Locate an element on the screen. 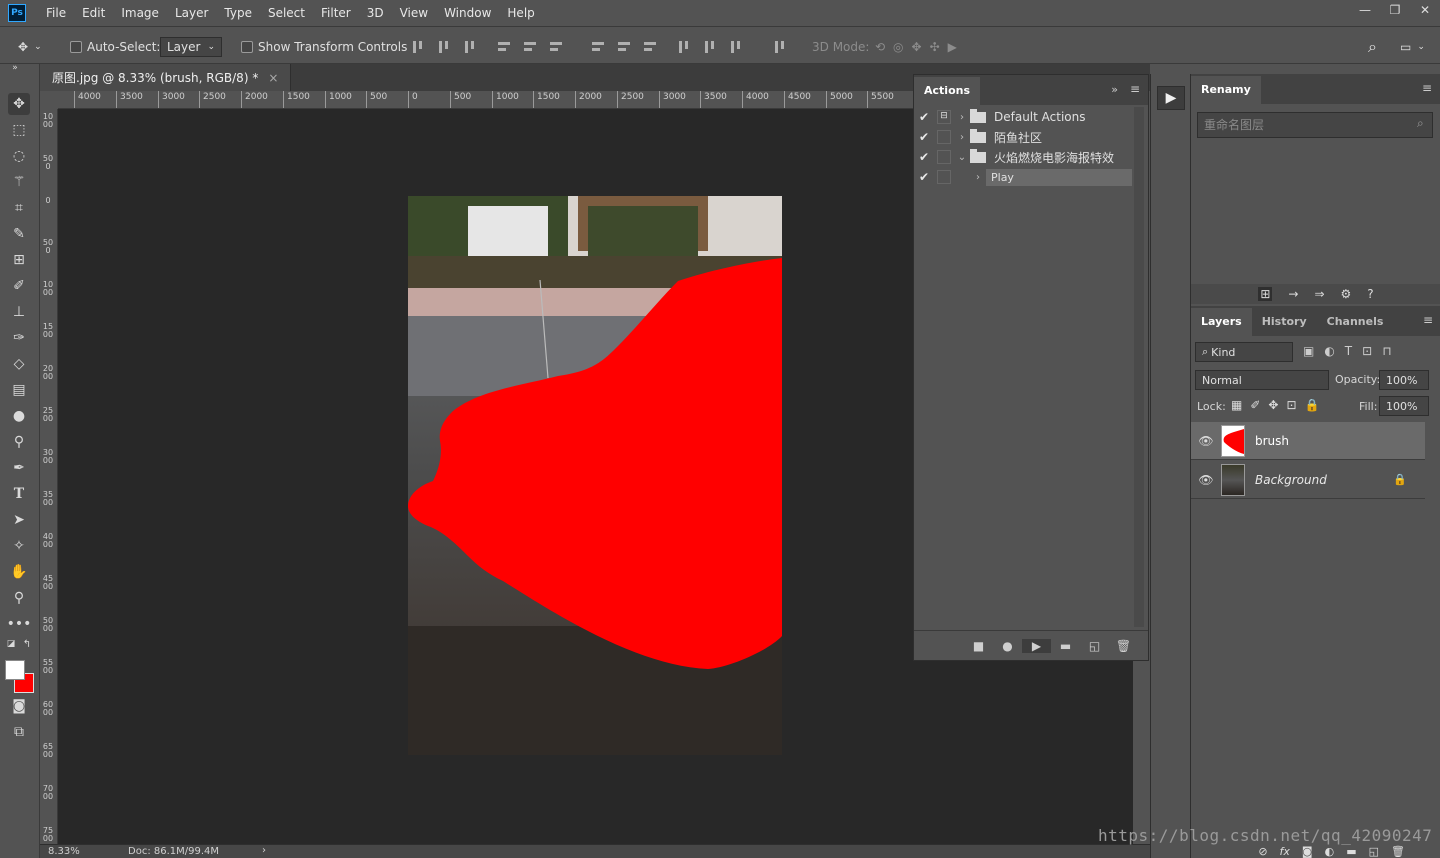 The width and height of the screenshot is (1440, 858). align-left-icon is located at coordinates (504, 47).